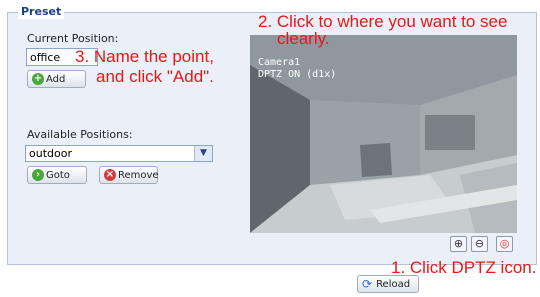 Image resolution: width=540 pixels, height=297 pixels. I want to click on add-button: + Add, so click(56, 79).